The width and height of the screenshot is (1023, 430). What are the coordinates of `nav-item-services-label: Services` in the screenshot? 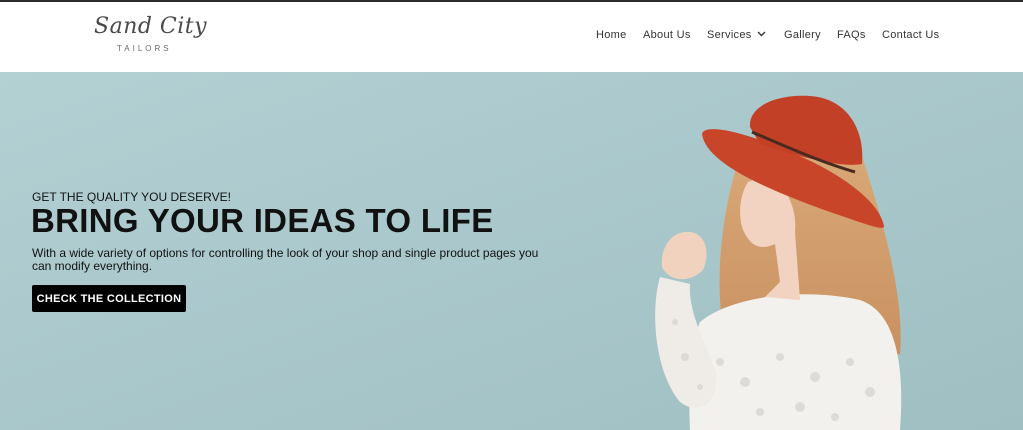 It's located at (729, 35).